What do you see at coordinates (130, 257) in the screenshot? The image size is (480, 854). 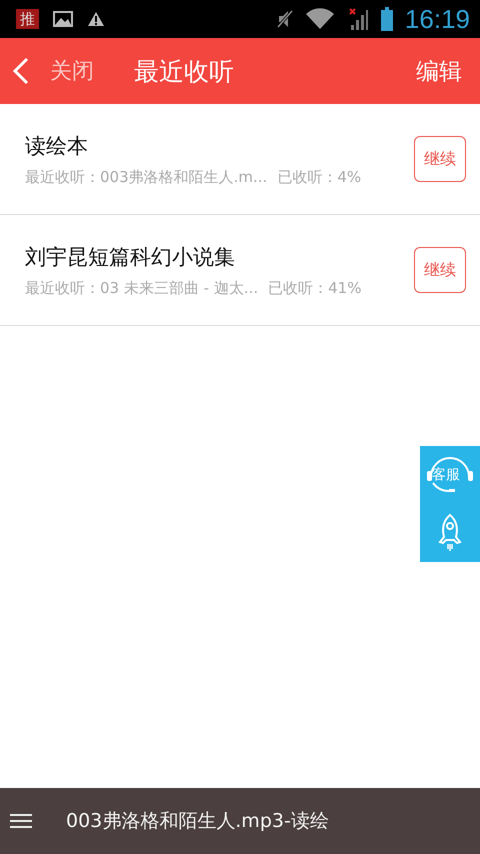 I see `album-title: 刘宇昆短篇科幻小说集` at bounding box center [130, 257].